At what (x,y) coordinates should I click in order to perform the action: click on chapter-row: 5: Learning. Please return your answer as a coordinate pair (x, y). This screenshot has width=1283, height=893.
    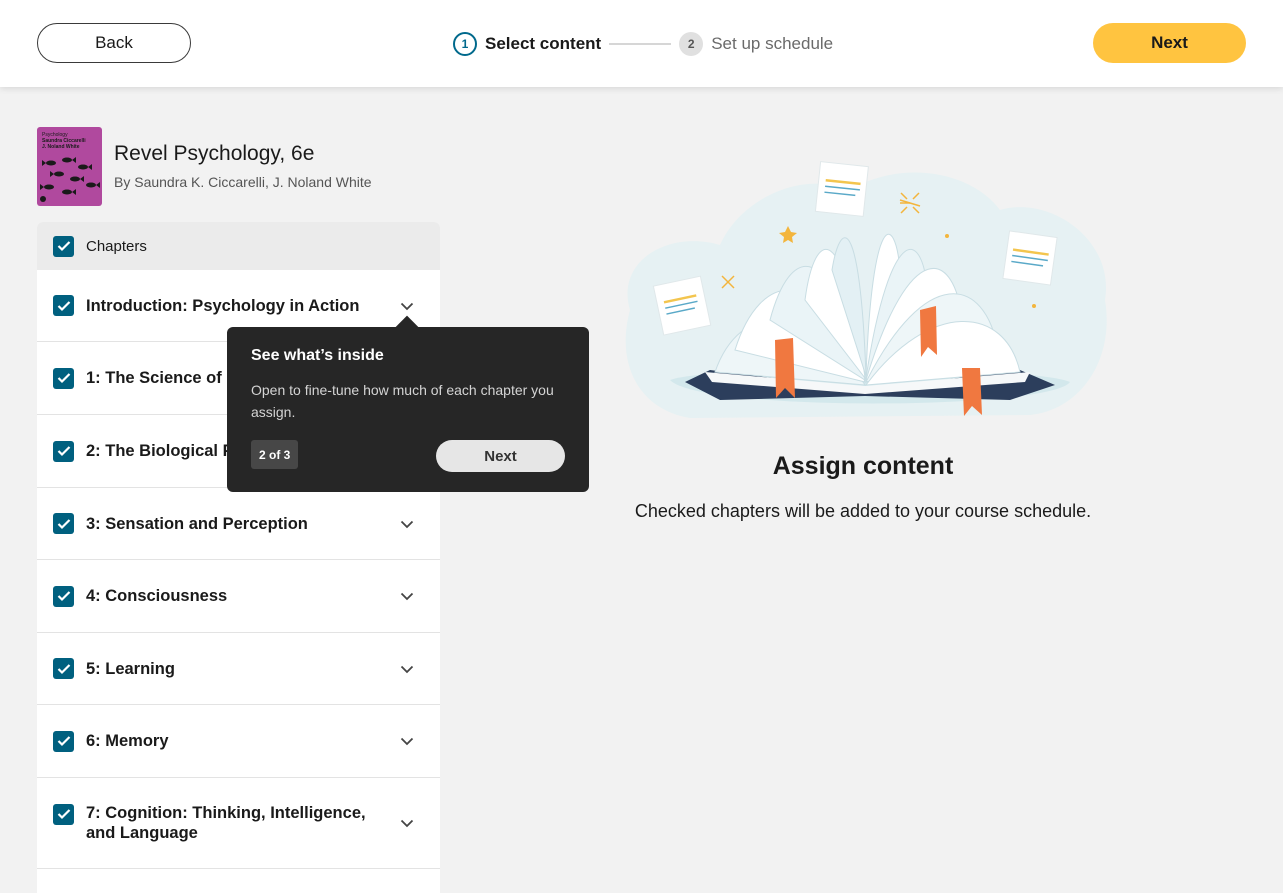
    Looking at the image, I should click on (238, 669).